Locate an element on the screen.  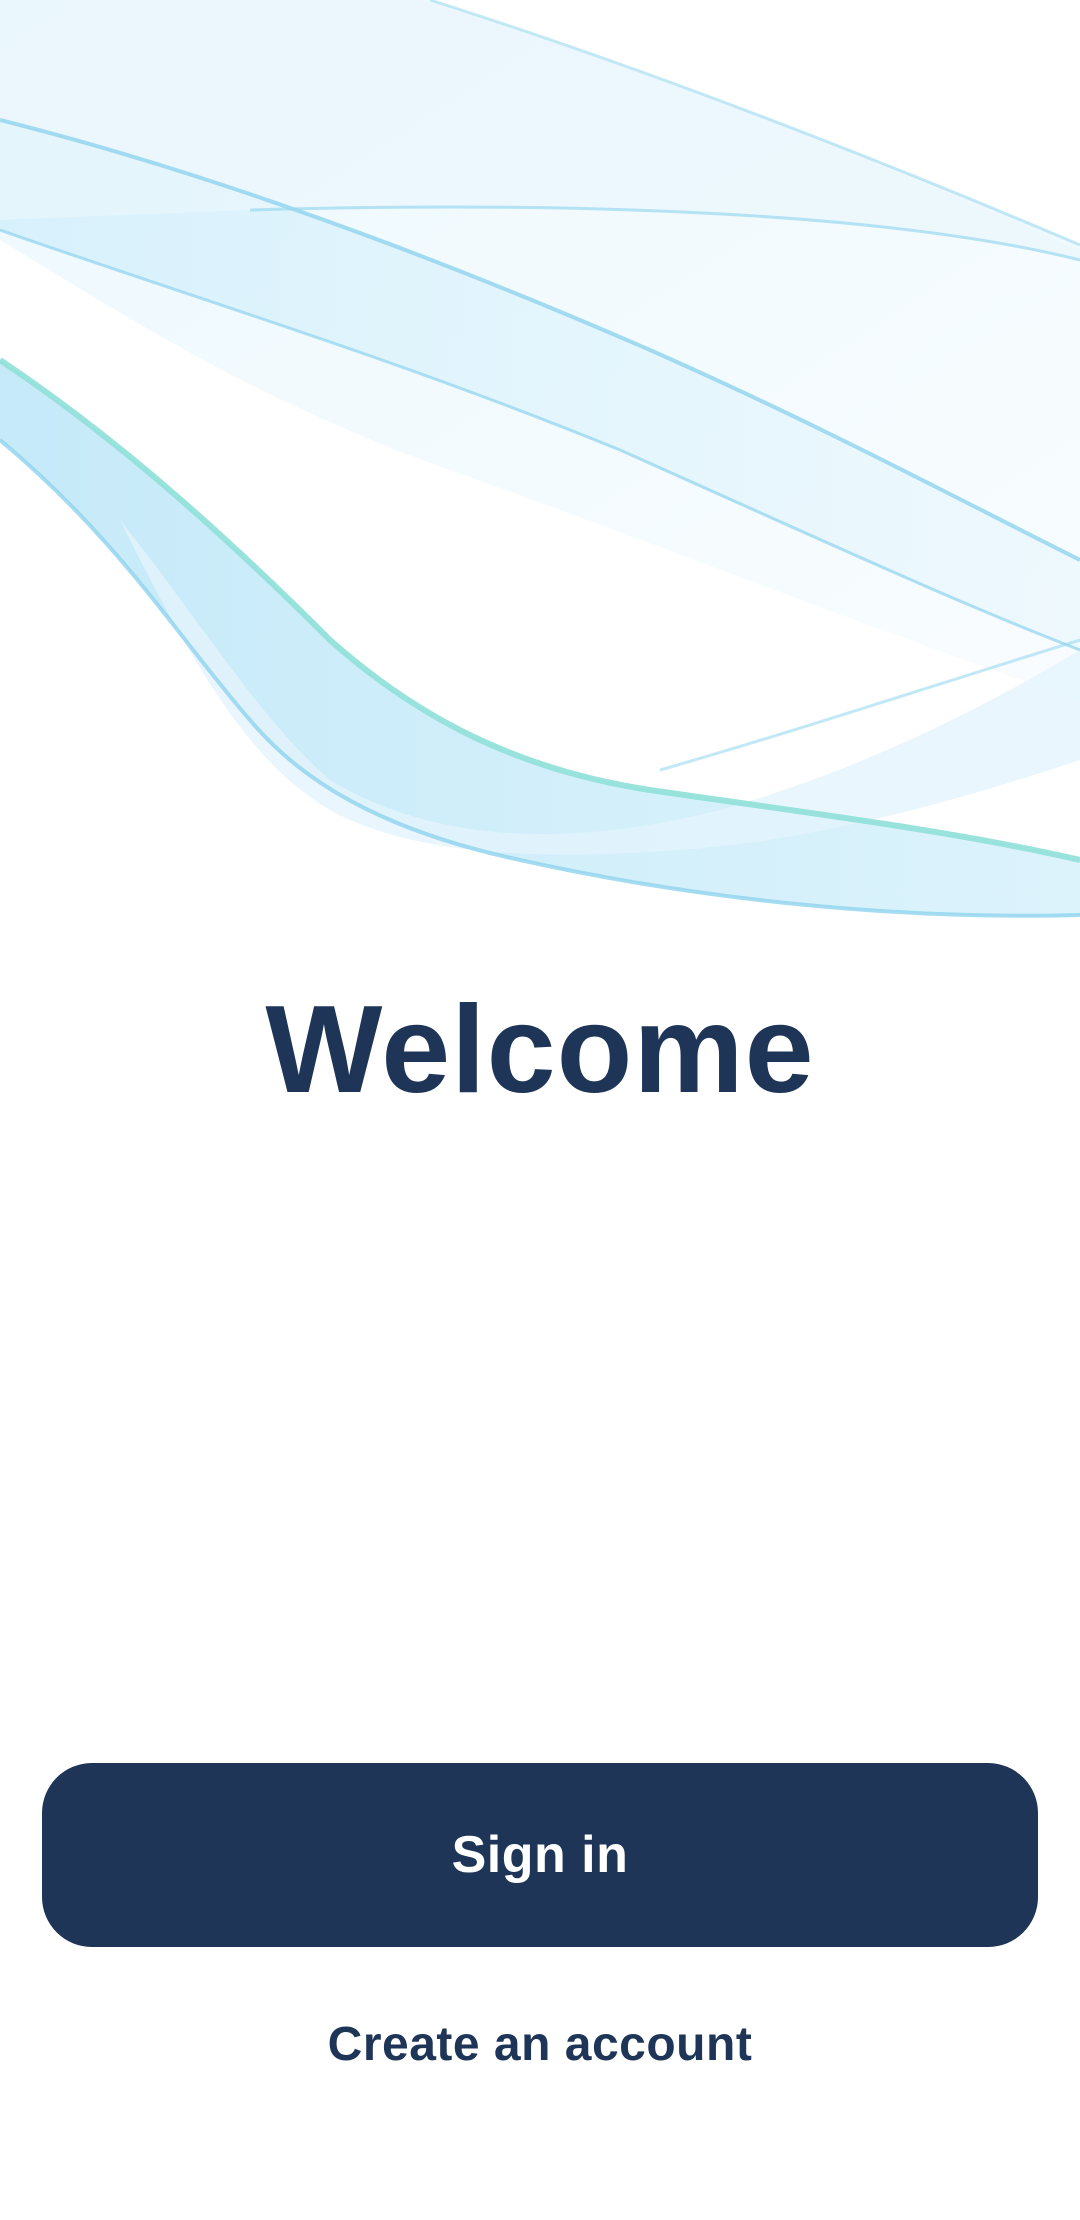
create-account-link: Create an account is located at coordinates (540, 2045).